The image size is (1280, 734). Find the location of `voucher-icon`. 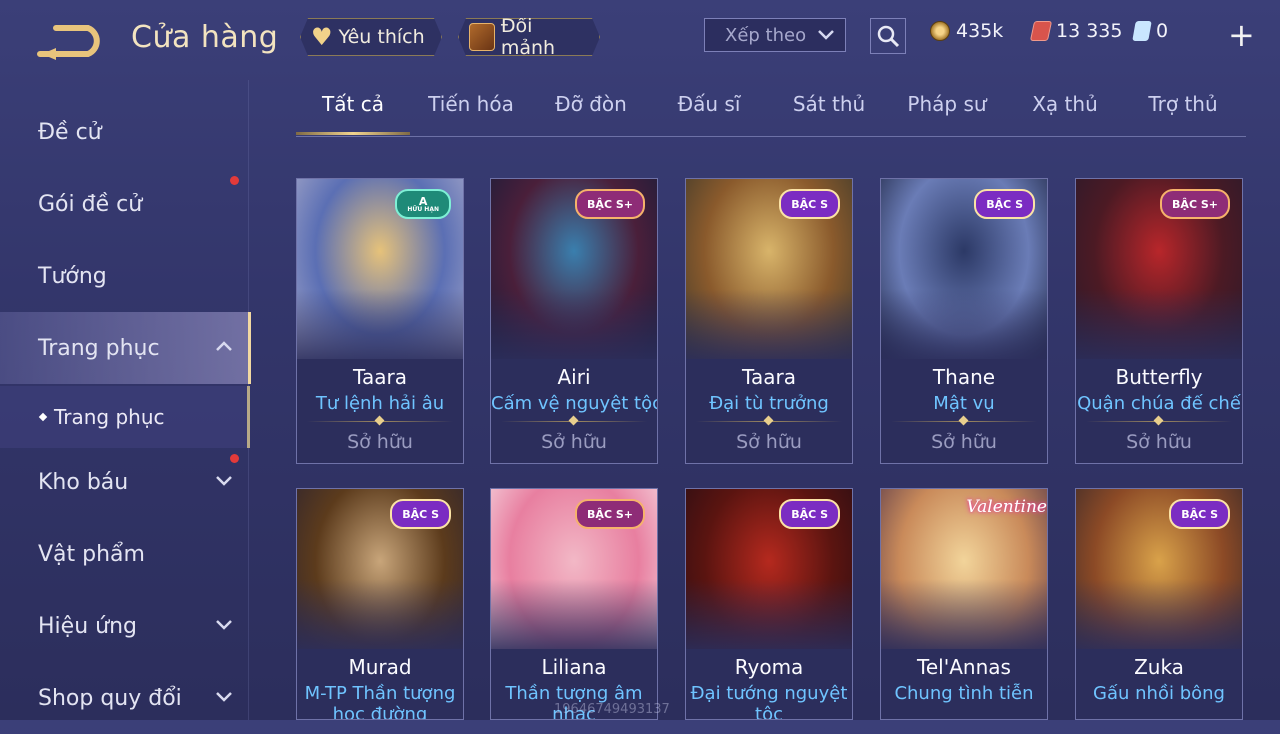

voucher-icon is located at coordinates (1142, 31).